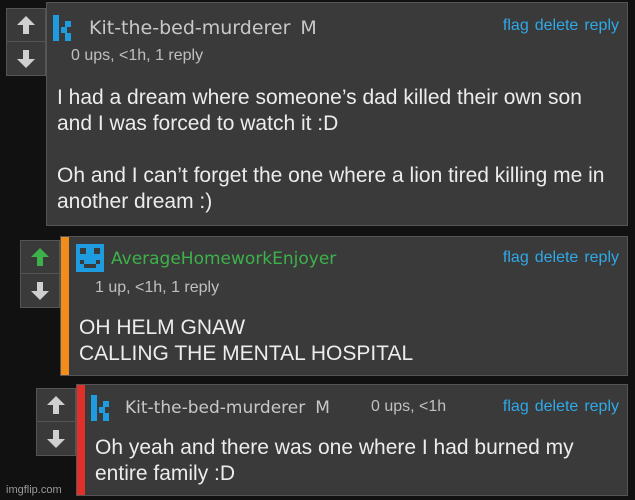 The width and height of the screenshot is (635, 500). Describe the element at coordinates (137, 55) in the screenshot. I see `comment-meta: 0 ups, <1h, 1 reply` at that location.